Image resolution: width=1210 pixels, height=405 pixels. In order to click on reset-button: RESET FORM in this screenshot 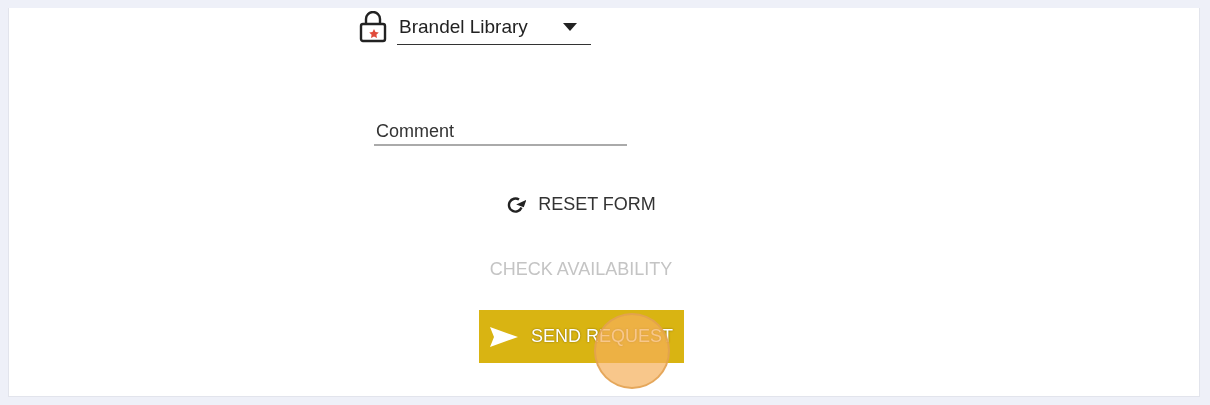, I will do `click(581, 204)`.